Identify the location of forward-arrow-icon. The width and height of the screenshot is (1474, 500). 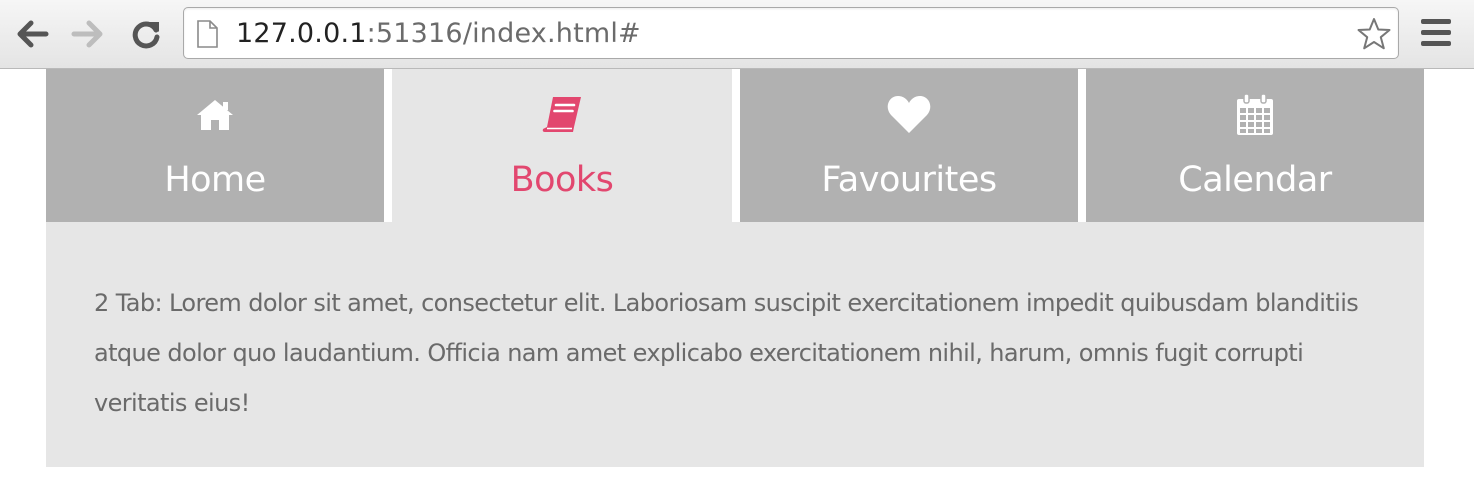
(87, 34).